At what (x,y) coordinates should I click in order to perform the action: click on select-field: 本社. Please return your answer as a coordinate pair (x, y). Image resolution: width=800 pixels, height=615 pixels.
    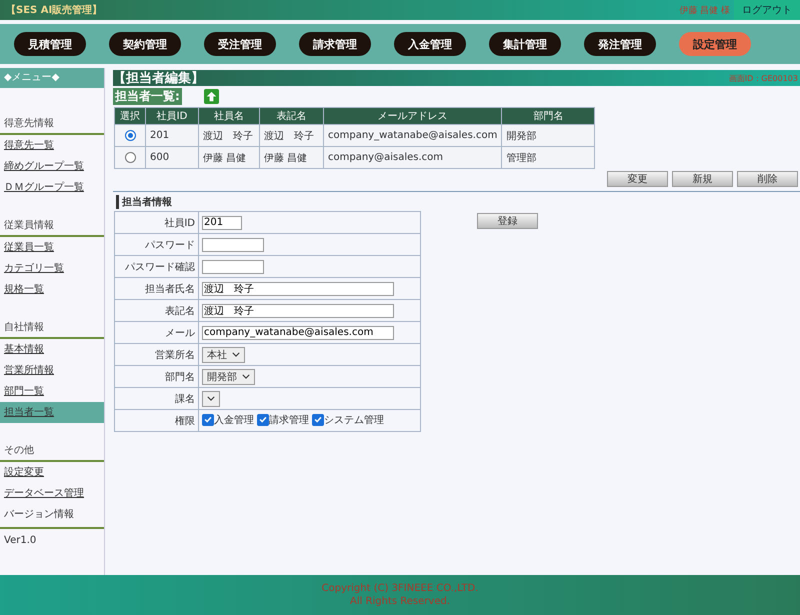
    Looking at the image, I should click on (223, 354).